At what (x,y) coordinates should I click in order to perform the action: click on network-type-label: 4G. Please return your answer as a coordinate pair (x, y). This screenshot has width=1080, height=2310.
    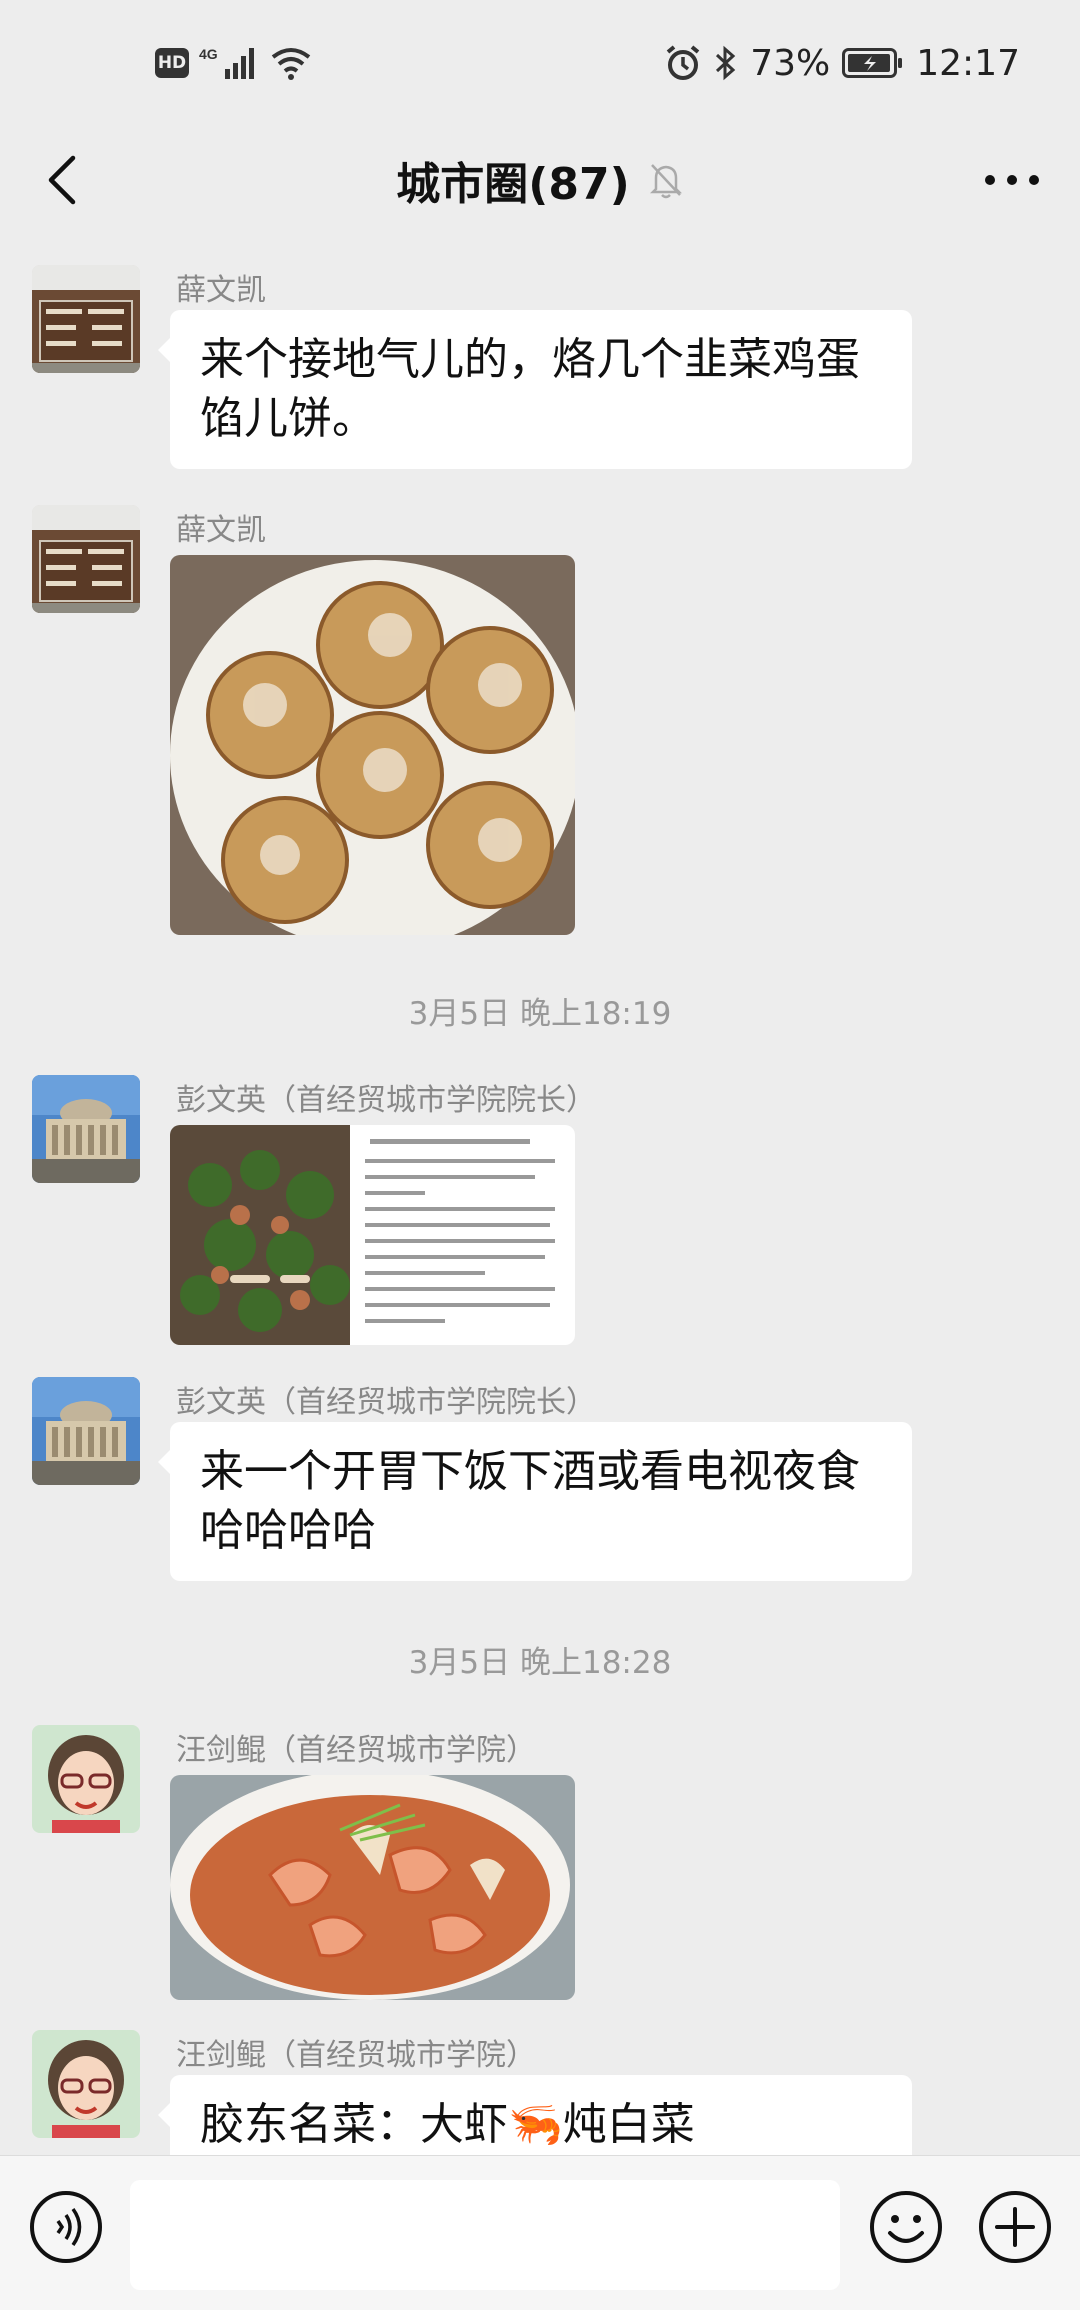
    Looking at the image, I should click on (208, 54).